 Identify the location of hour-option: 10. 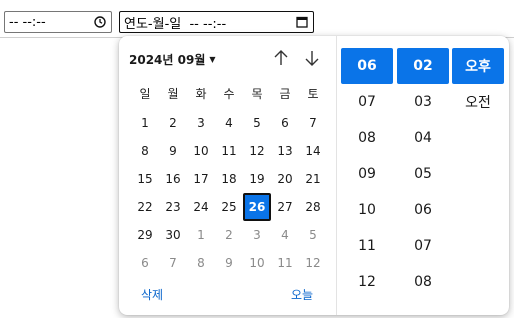
(367, 210).